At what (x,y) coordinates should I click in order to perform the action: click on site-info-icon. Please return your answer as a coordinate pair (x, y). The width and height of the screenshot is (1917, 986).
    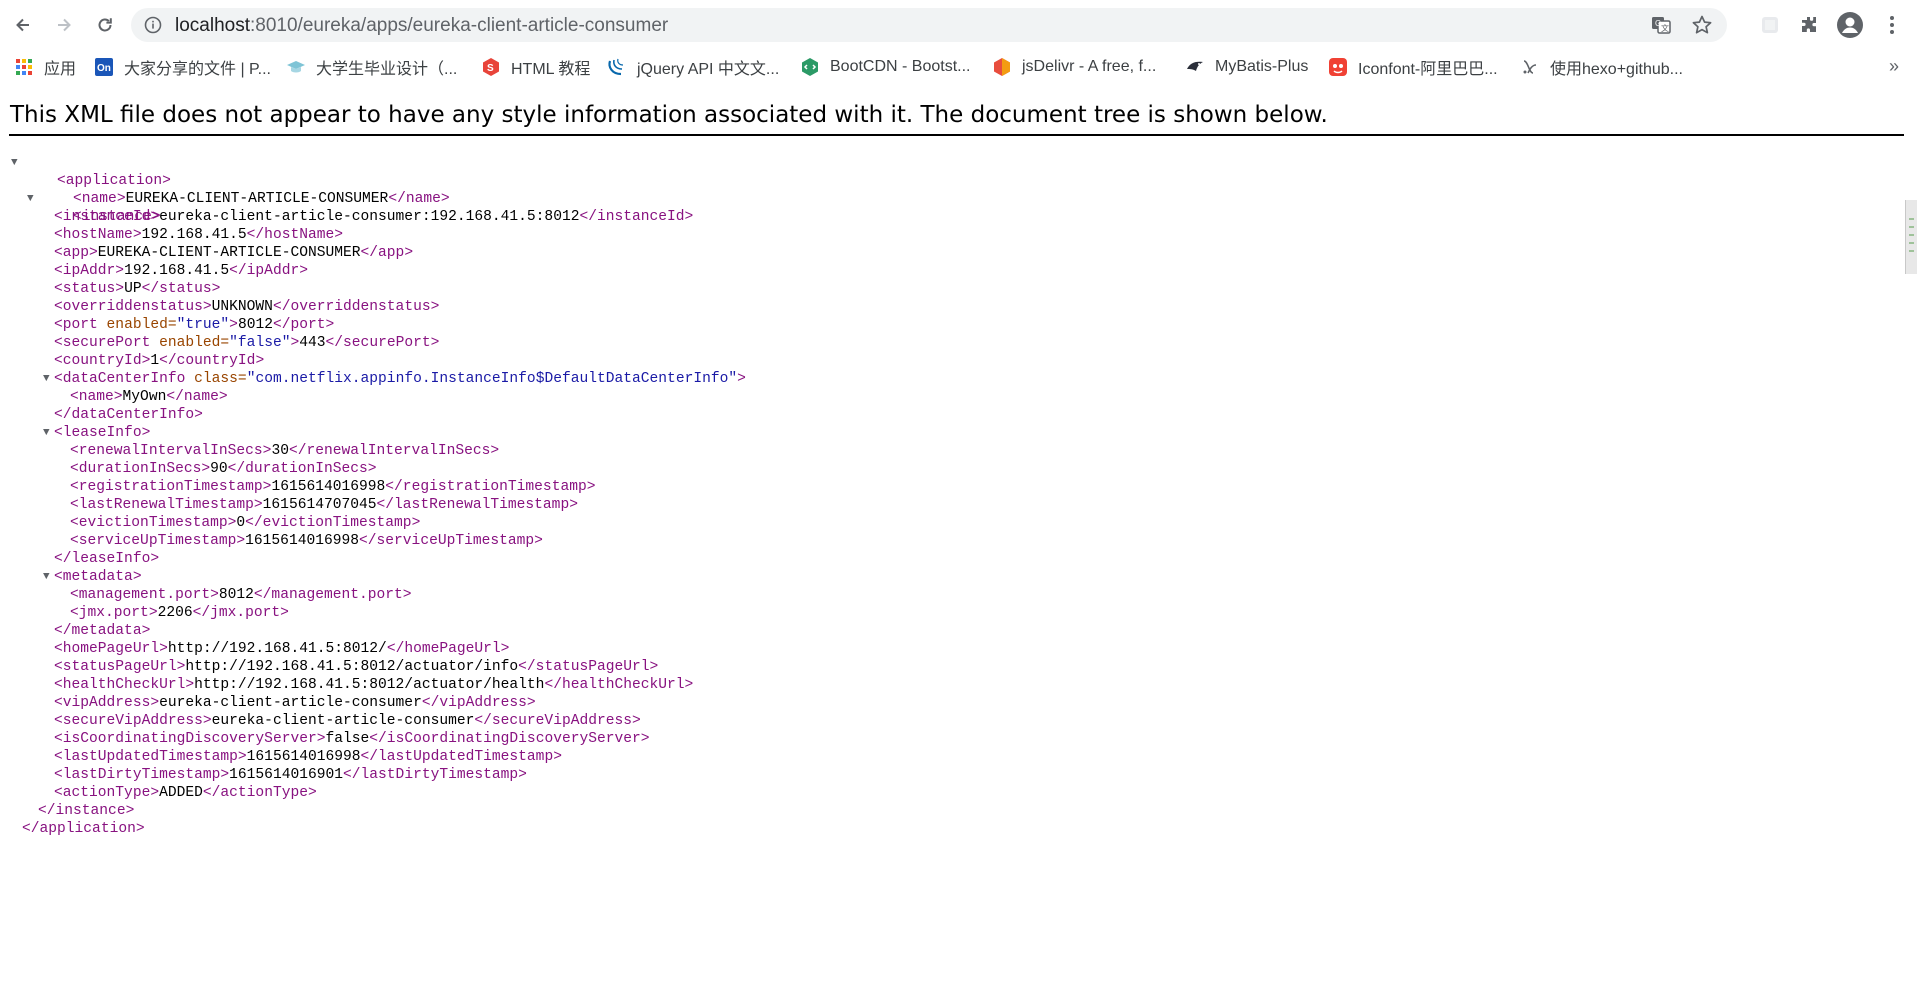
    Looking at the image, I should click on (153, 25).